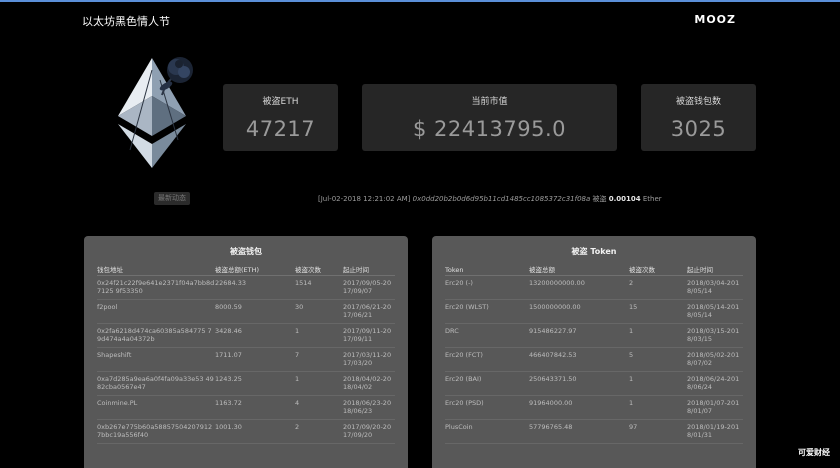  I want to click on table-cell: 2018/01/07-2018/01/07, so click(715, 407).